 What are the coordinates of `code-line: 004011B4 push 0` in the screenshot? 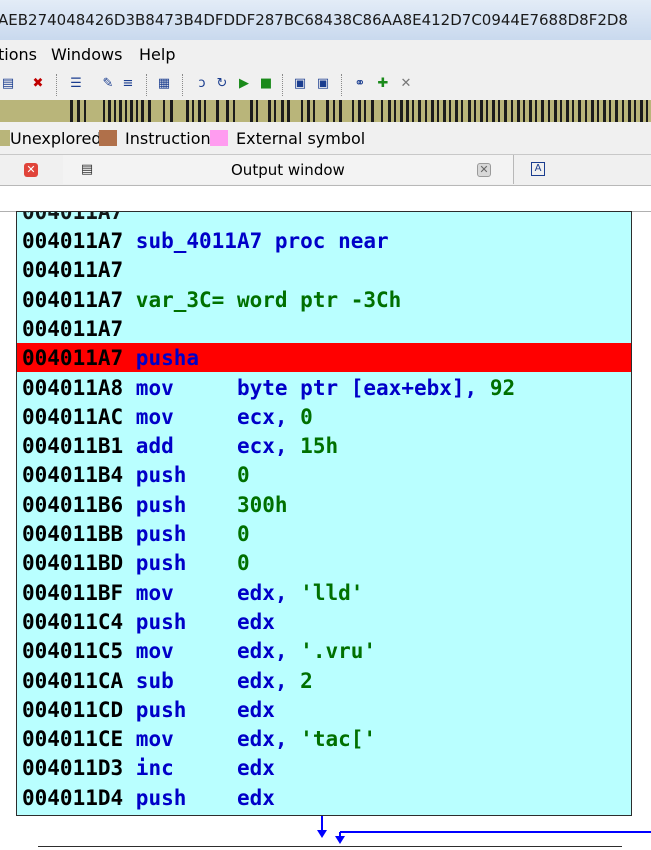 It's located at (136, 475).